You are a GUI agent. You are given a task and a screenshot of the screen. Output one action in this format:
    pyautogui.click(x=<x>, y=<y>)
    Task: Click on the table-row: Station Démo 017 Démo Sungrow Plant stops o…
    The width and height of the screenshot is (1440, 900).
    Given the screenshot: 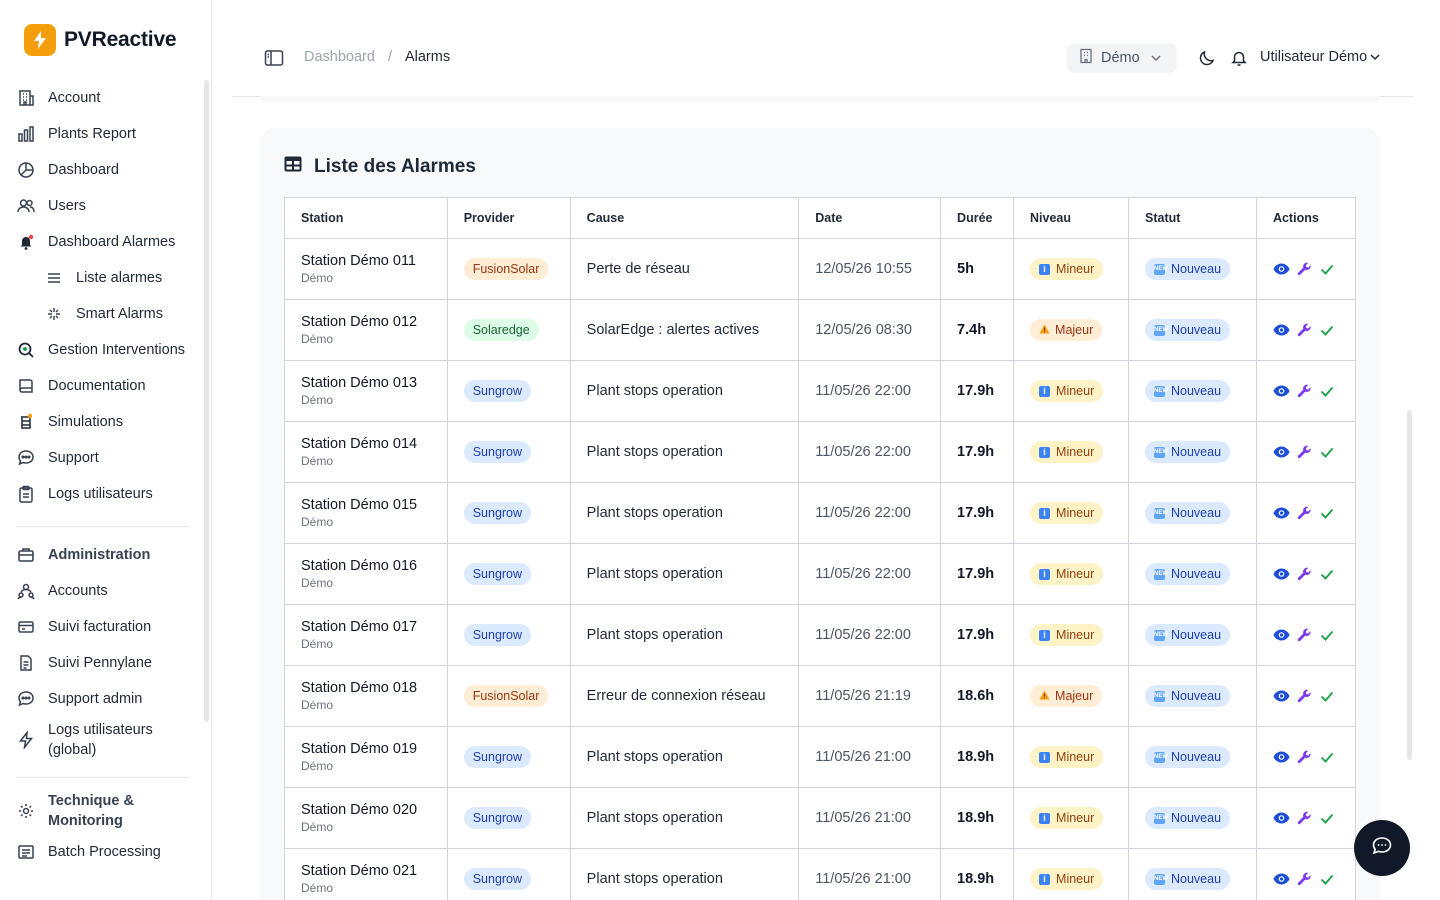 What is the action you would take?
    pyautogui.click(x=820, y=635)
    